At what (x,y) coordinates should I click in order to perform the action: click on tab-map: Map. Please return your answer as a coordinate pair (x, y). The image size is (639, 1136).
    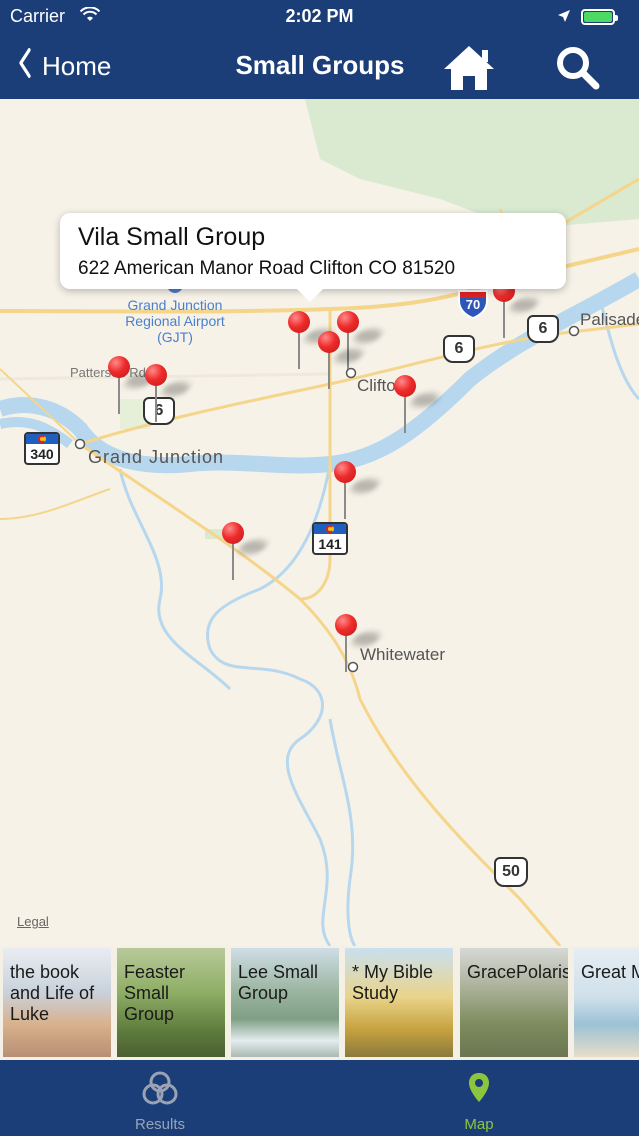
    Looking at the image, I should click on (479, 1098).